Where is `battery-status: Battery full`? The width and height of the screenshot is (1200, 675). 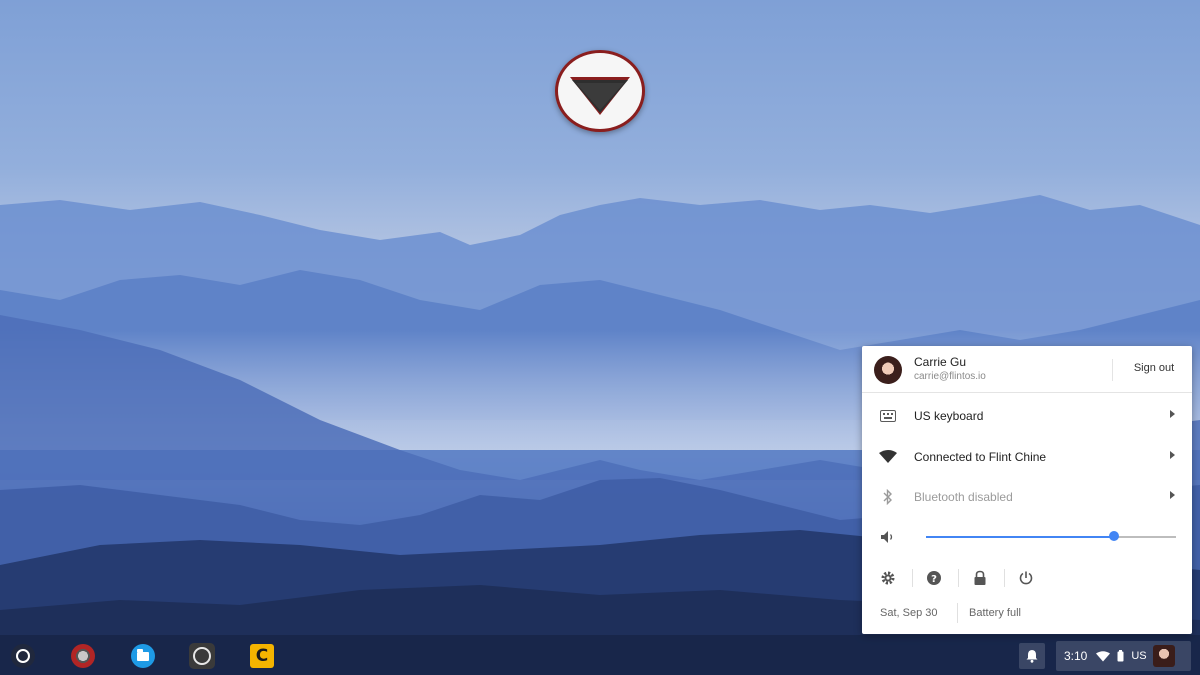 battery-status: Battery full is located at coordinates (995, 613).